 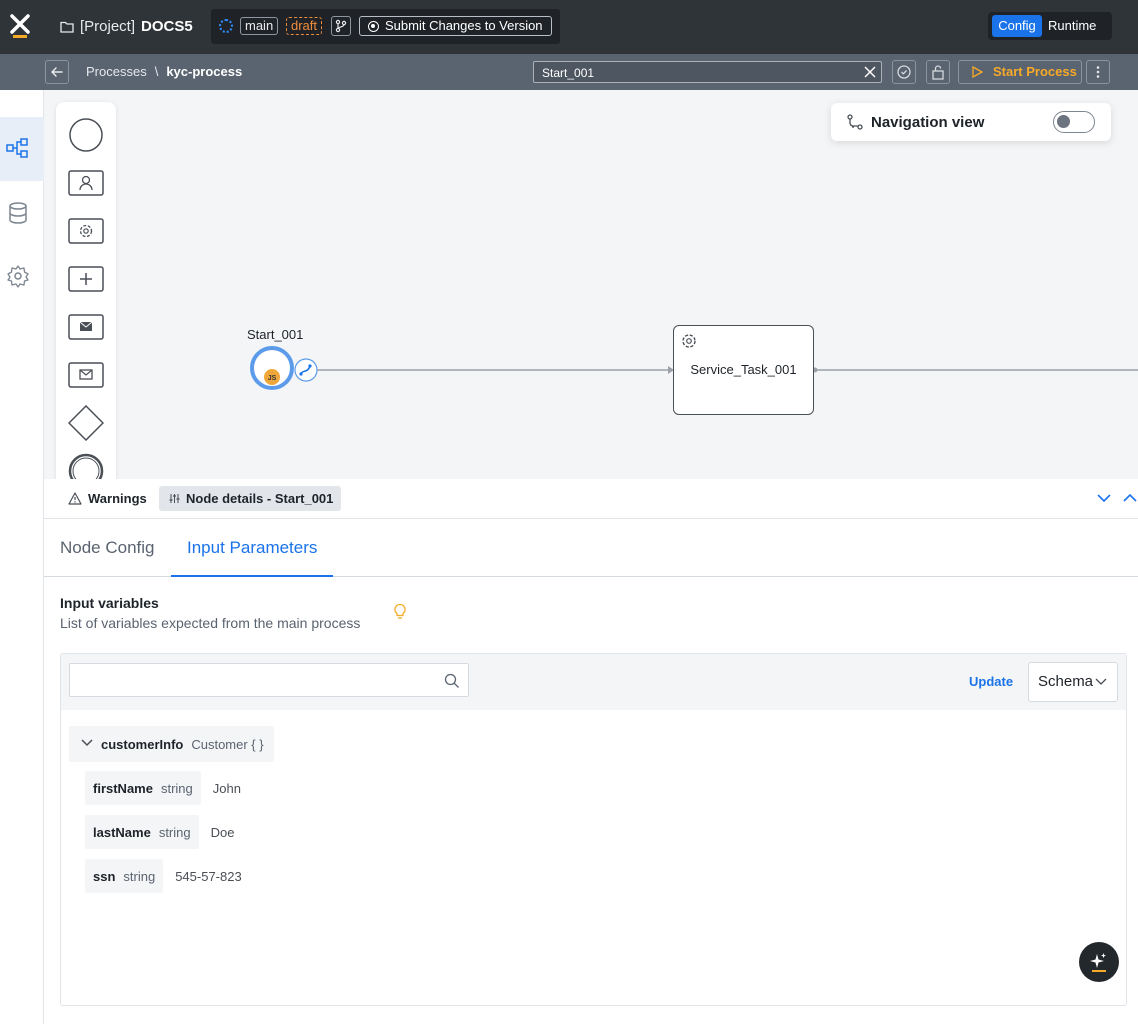 I want to click on start-process-button: Start Process, so click(x=1020, y=72).